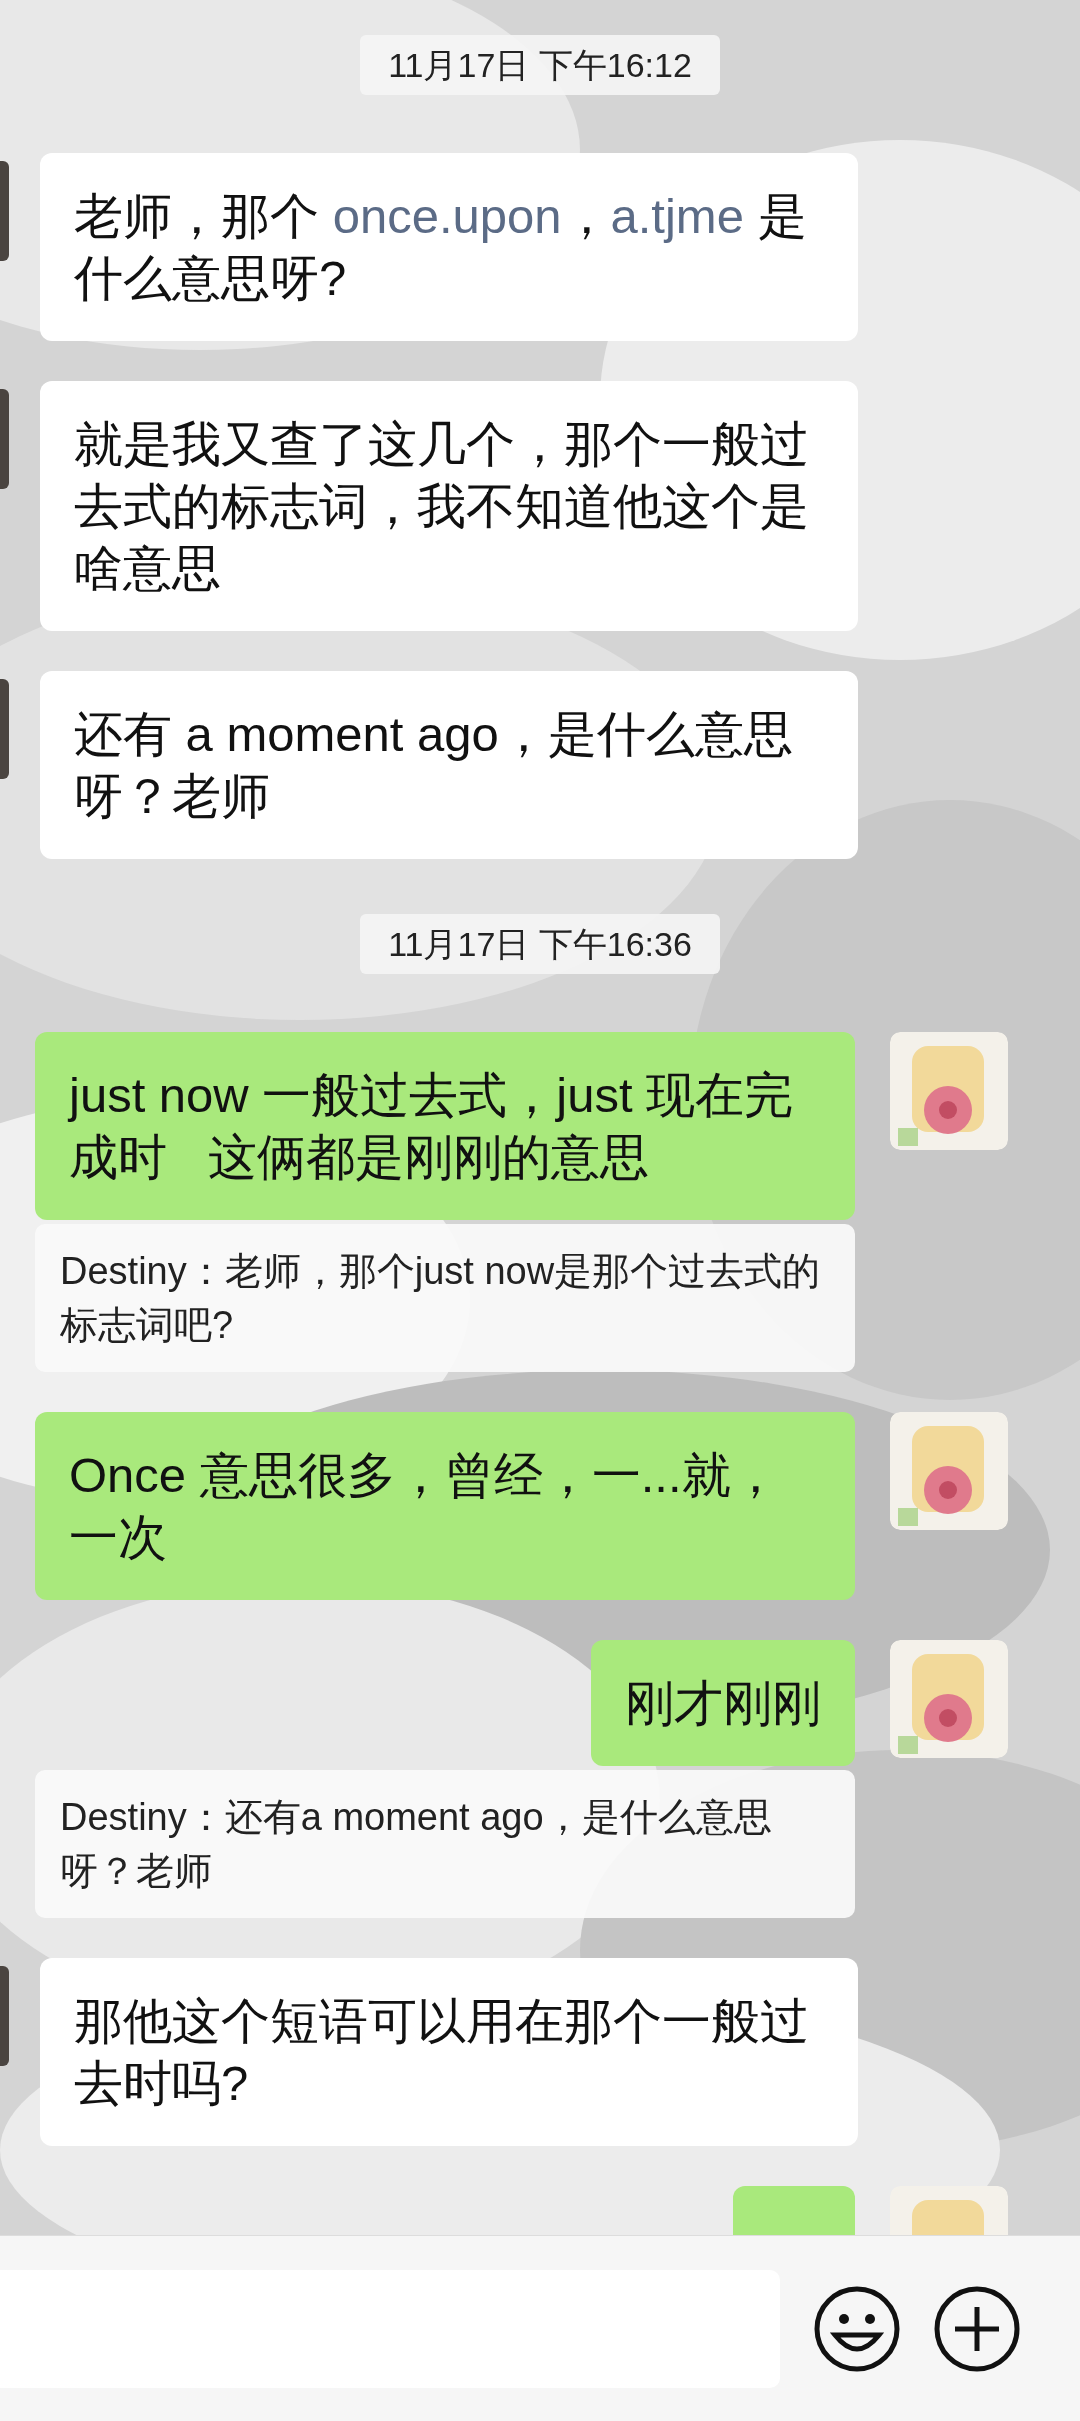  I want to click on message-bubble: 刚才刚刚, so click(723, 1703).